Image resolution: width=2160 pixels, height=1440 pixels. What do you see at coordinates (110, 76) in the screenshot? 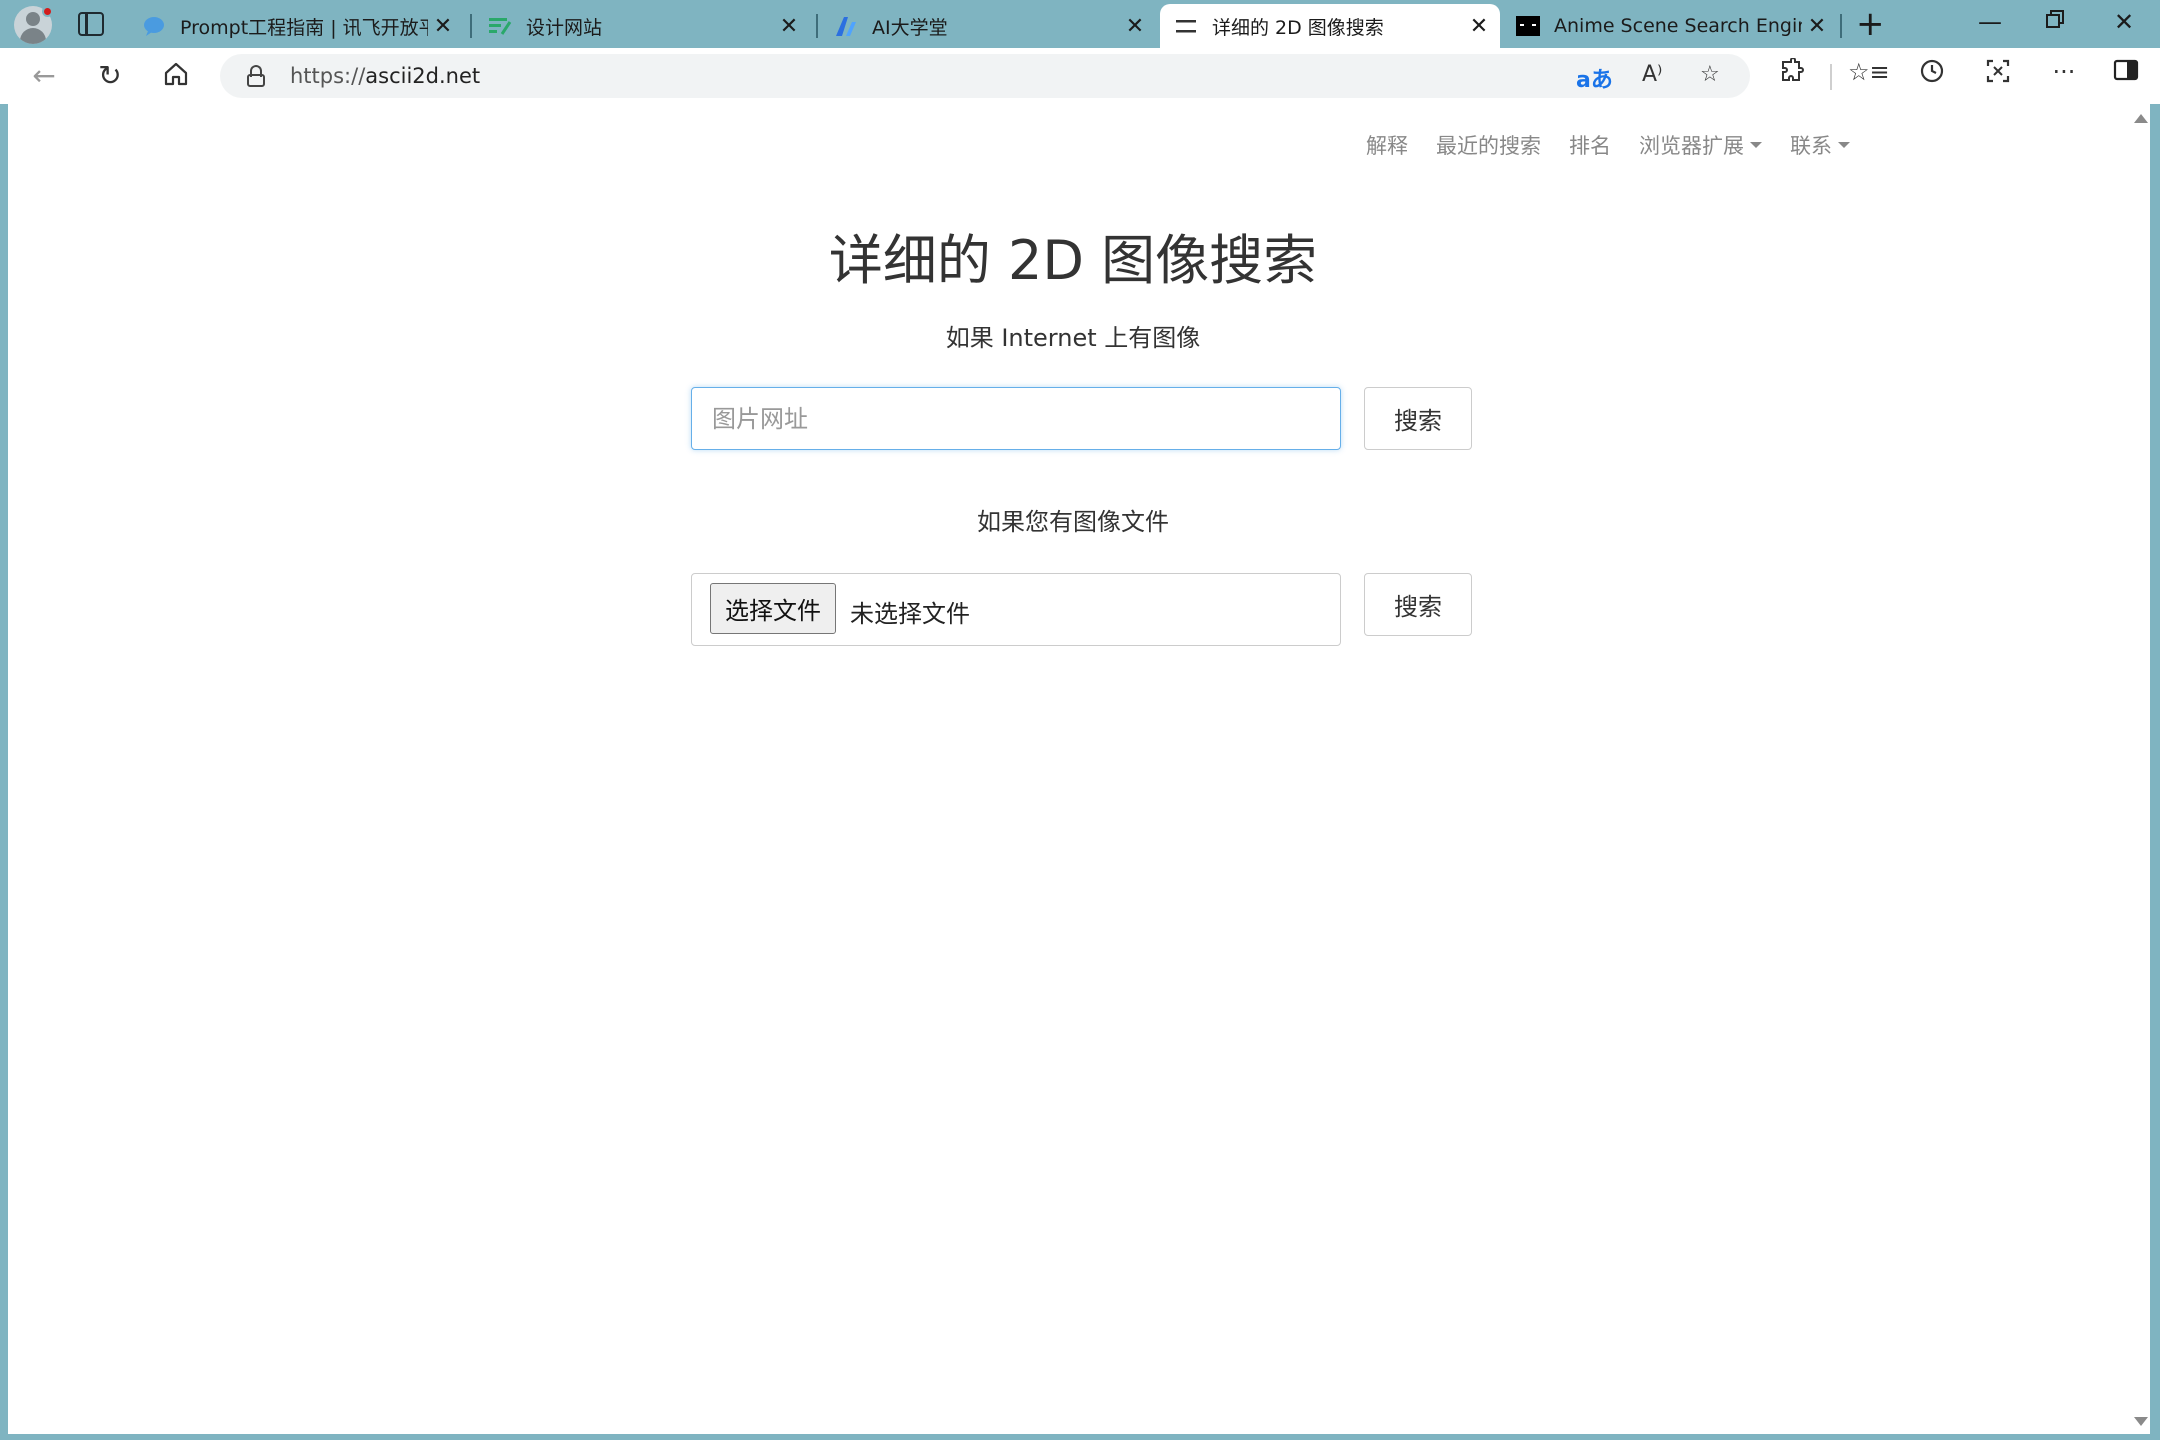
I see `refresh-icon: ↻` at bounding box center [110, 76].